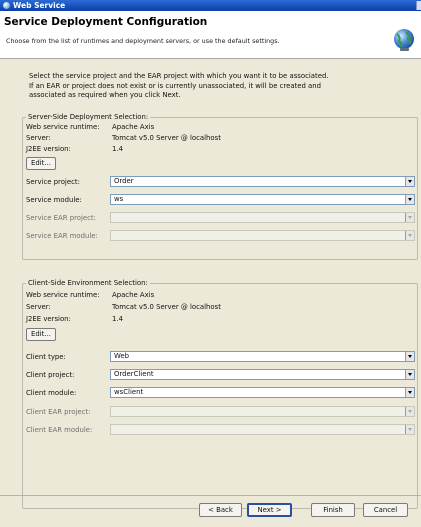 This screenshot has width=421, height=527. What do you see at coordinates (262, 392) in the screenshot?
I see `client-module-combo: wsClient` at bounding box center [262, 392].